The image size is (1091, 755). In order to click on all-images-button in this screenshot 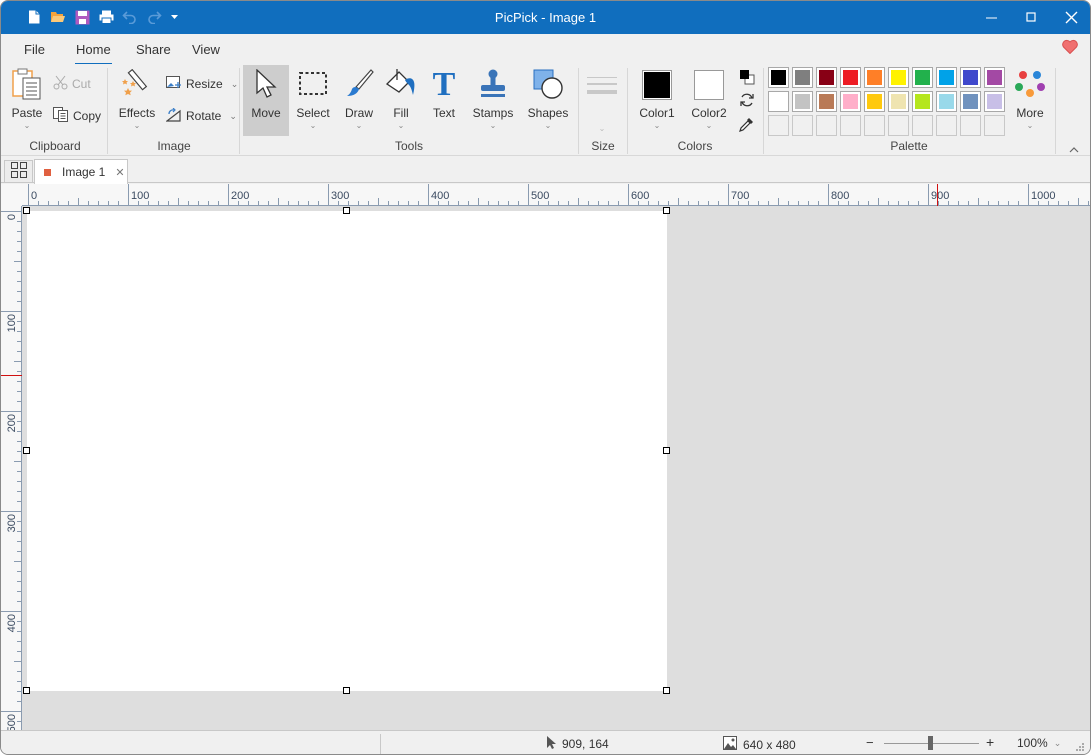, I will do `click(18, 171)`.